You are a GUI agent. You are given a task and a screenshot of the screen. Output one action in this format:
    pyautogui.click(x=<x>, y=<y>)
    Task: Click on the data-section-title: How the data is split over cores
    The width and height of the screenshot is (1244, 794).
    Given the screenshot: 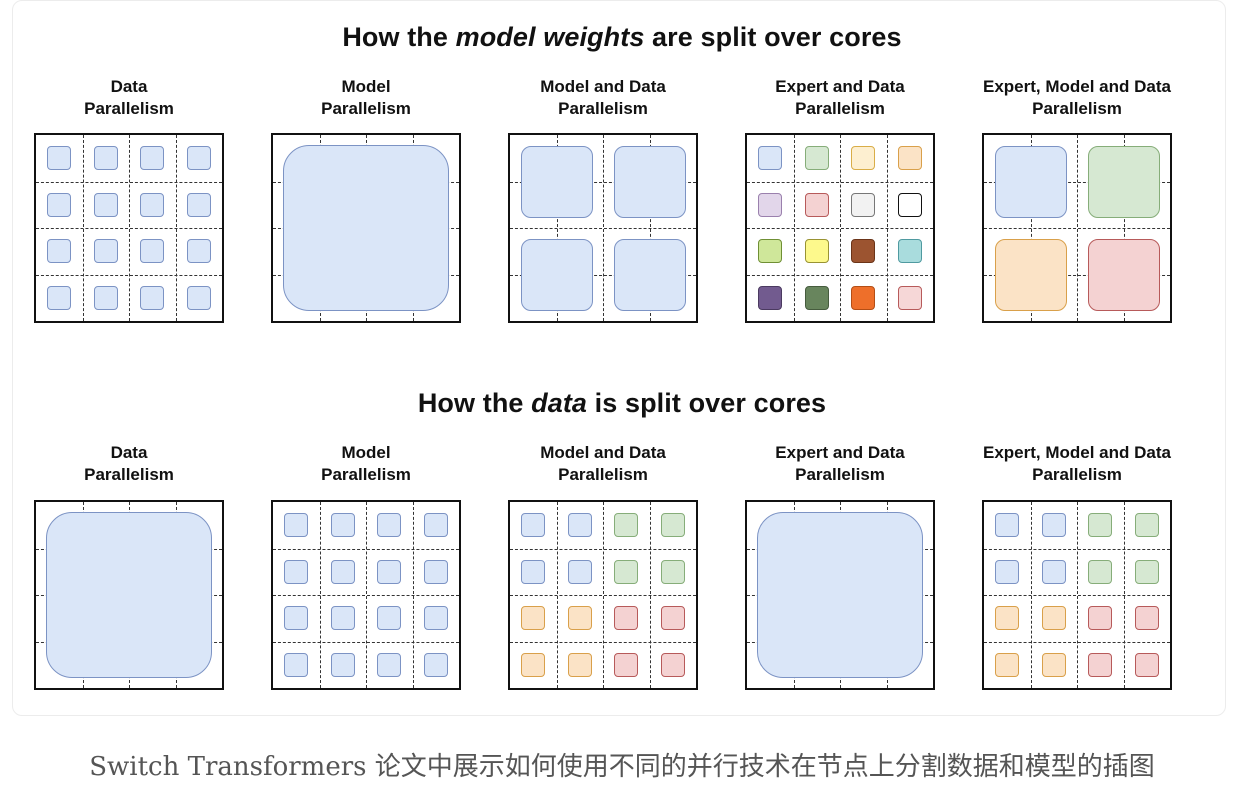 What is the action you would take?
    pyautogui.click(x=622, y=403)
    